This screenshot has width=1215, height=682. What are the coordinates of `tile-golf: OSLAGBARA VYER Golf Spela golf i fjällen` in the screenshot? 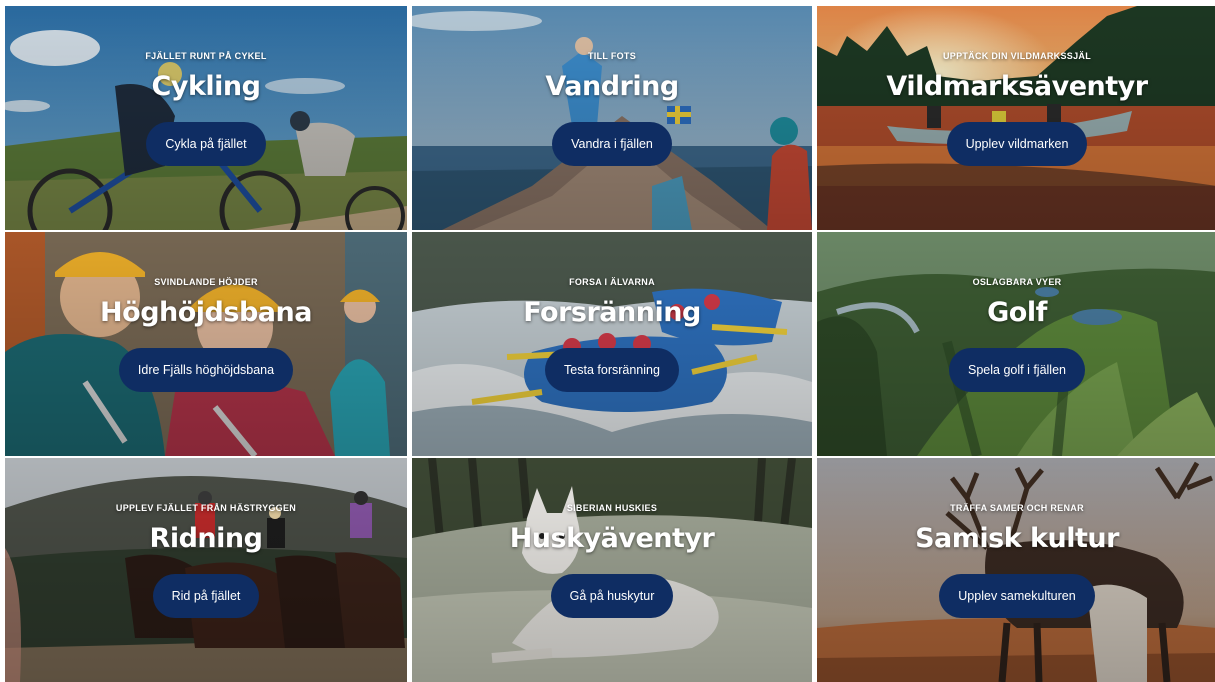 It's located at (1016, 344).